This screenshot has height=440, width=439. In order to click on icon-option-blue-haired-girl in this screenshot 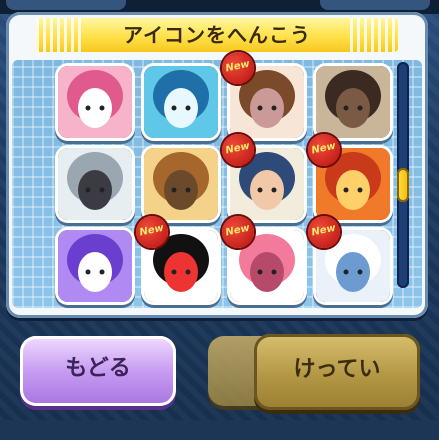, I will do `click(181, 102)`.